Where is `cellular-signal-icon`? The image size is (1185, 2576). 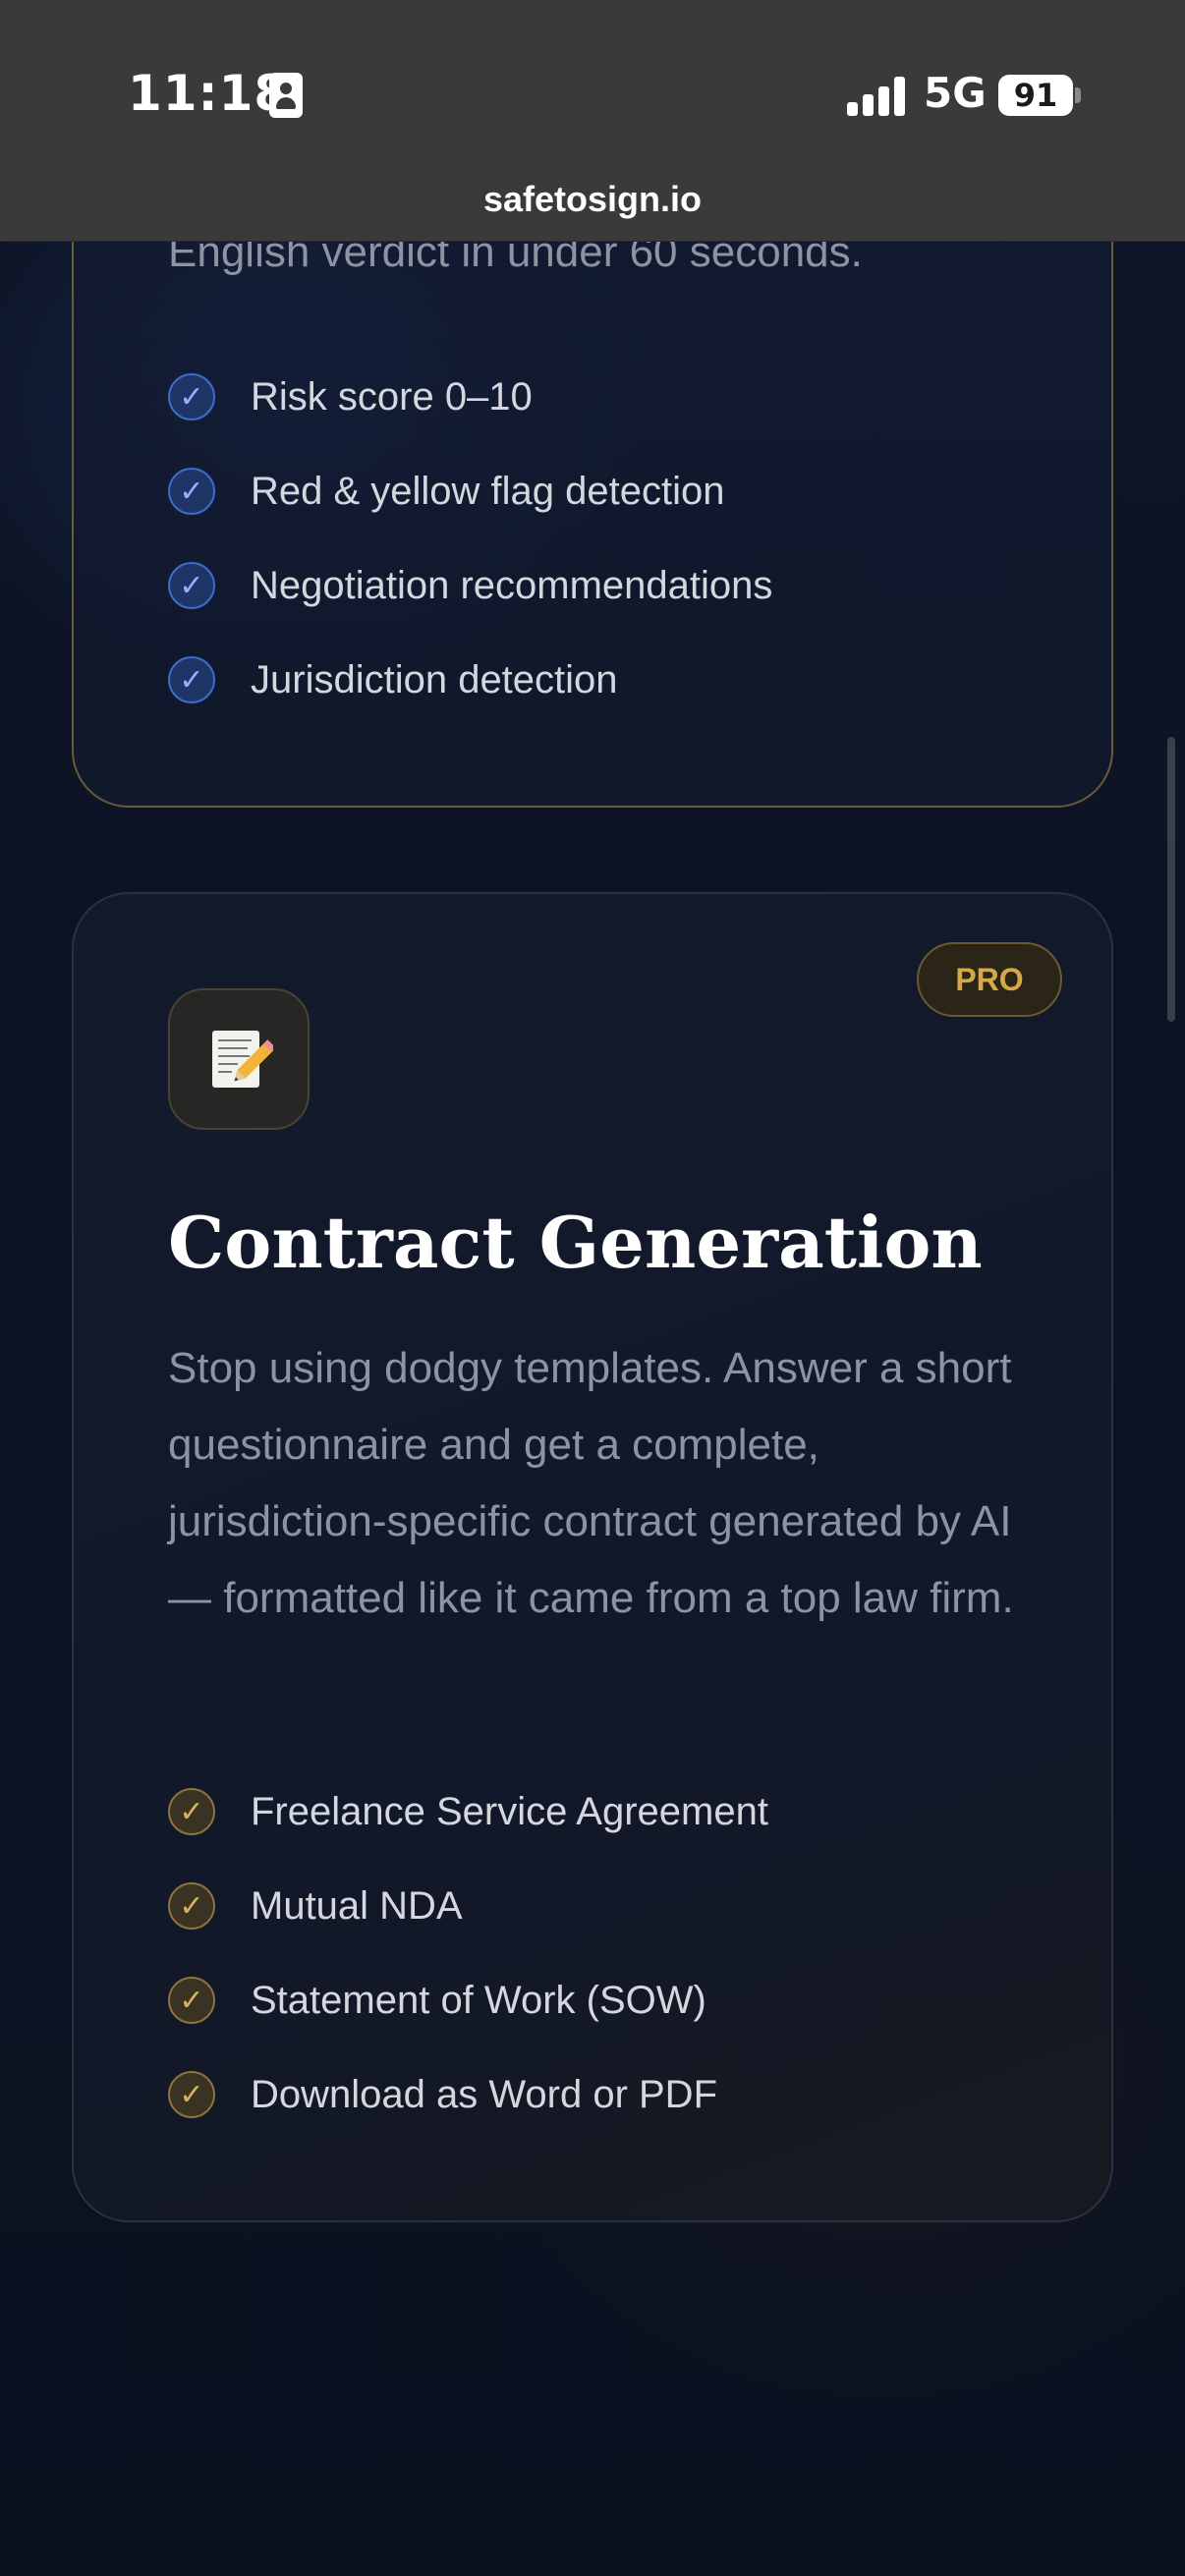
cellular-signal-icon is located at coordinates (877, 96).